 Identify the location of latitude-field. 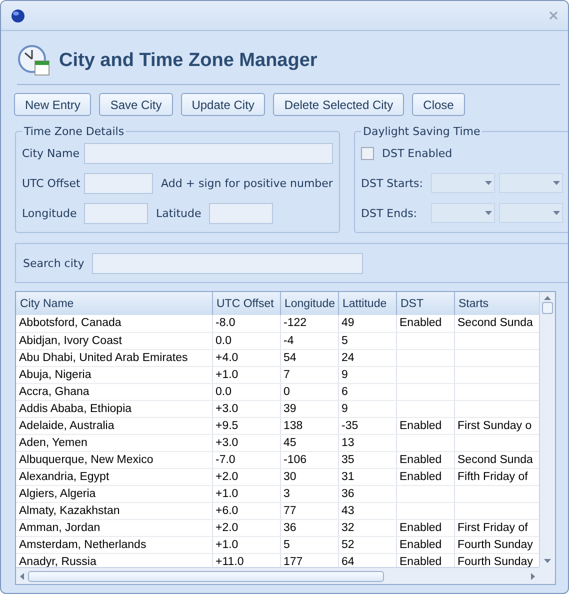
(241, 213).